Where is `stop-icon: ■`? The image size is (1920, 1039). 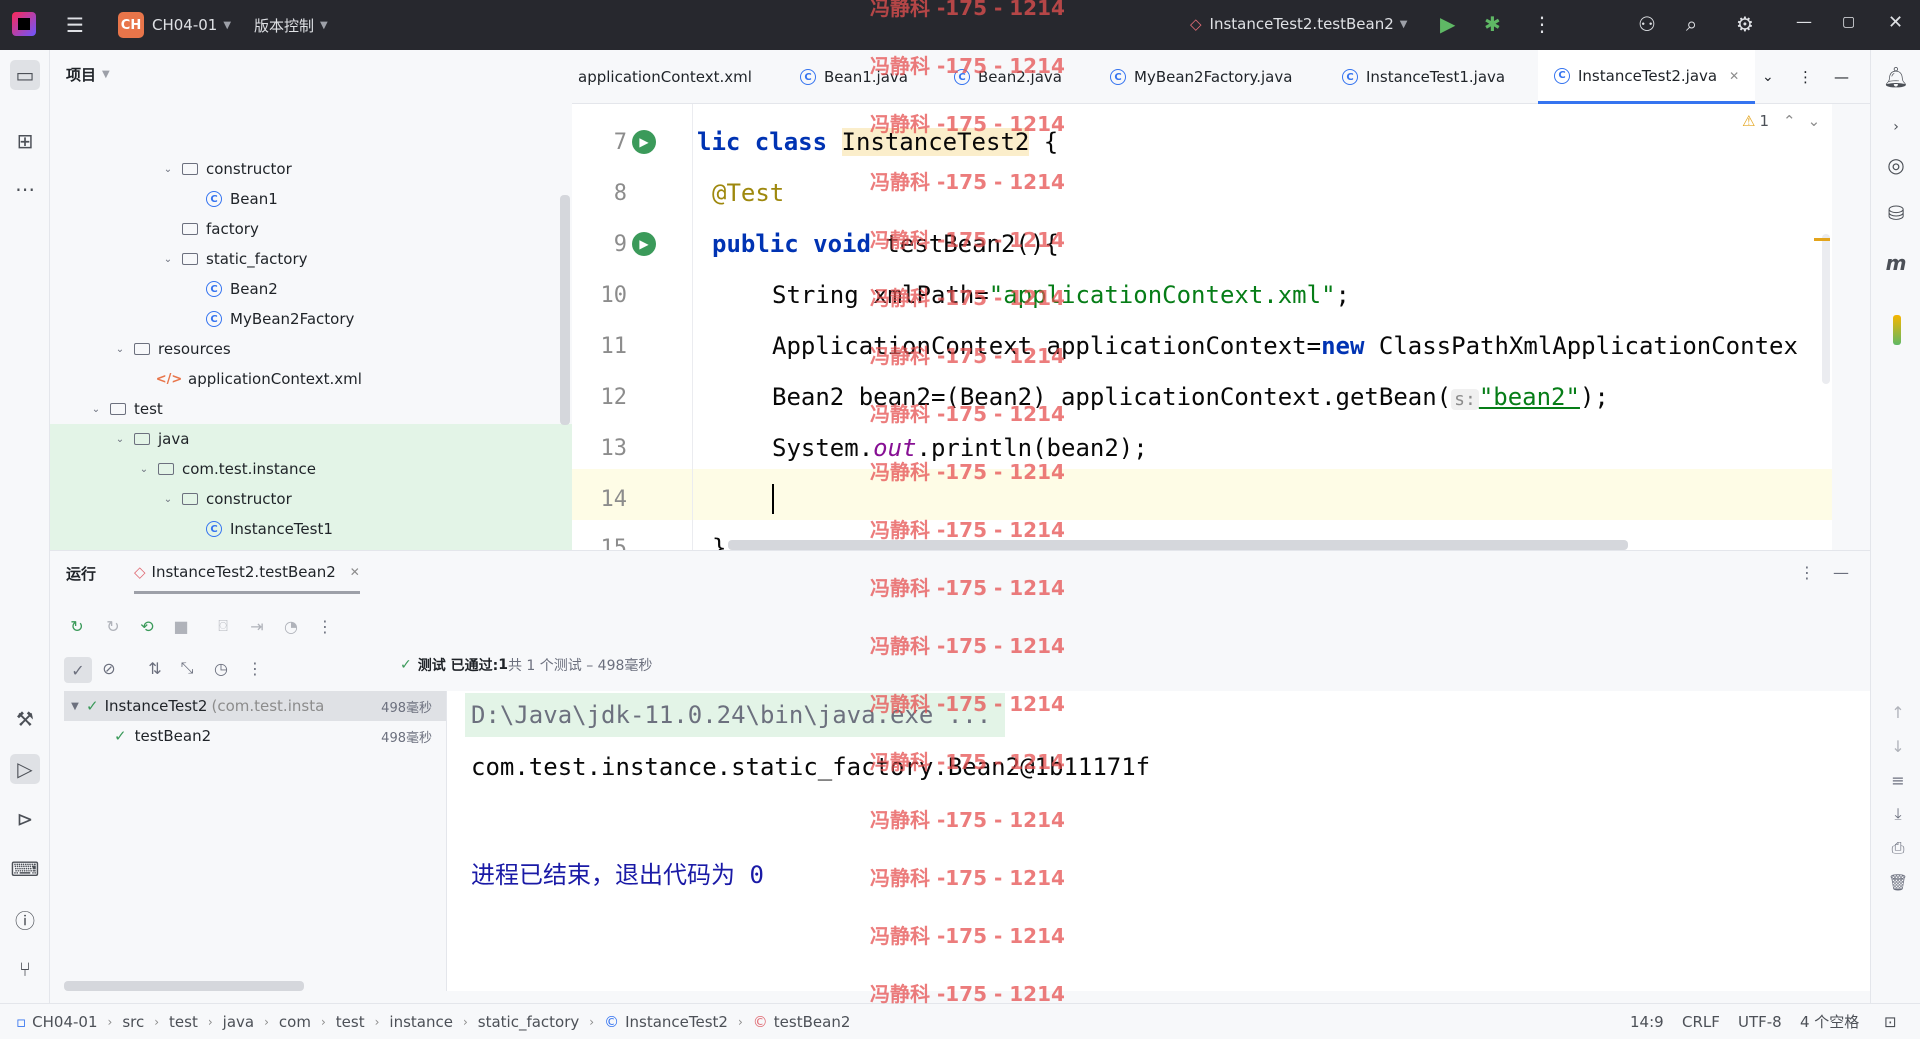 stop-icon: ■ is located at coordinates (181, 626).